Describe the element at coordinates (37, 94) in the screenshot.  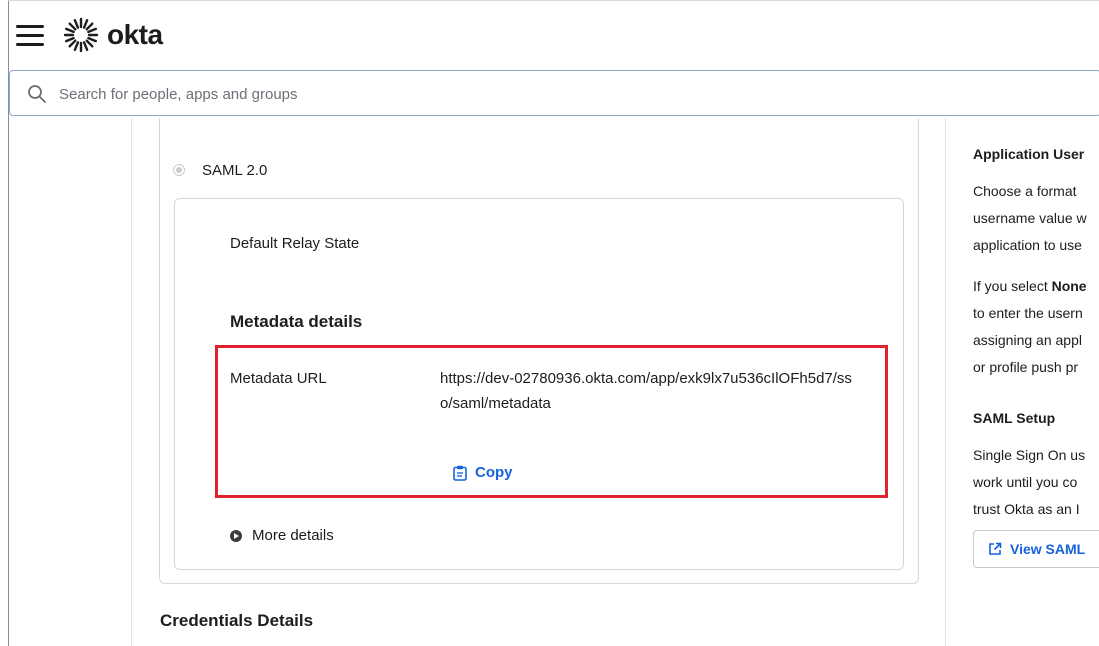
I see `search-icon` at that location.